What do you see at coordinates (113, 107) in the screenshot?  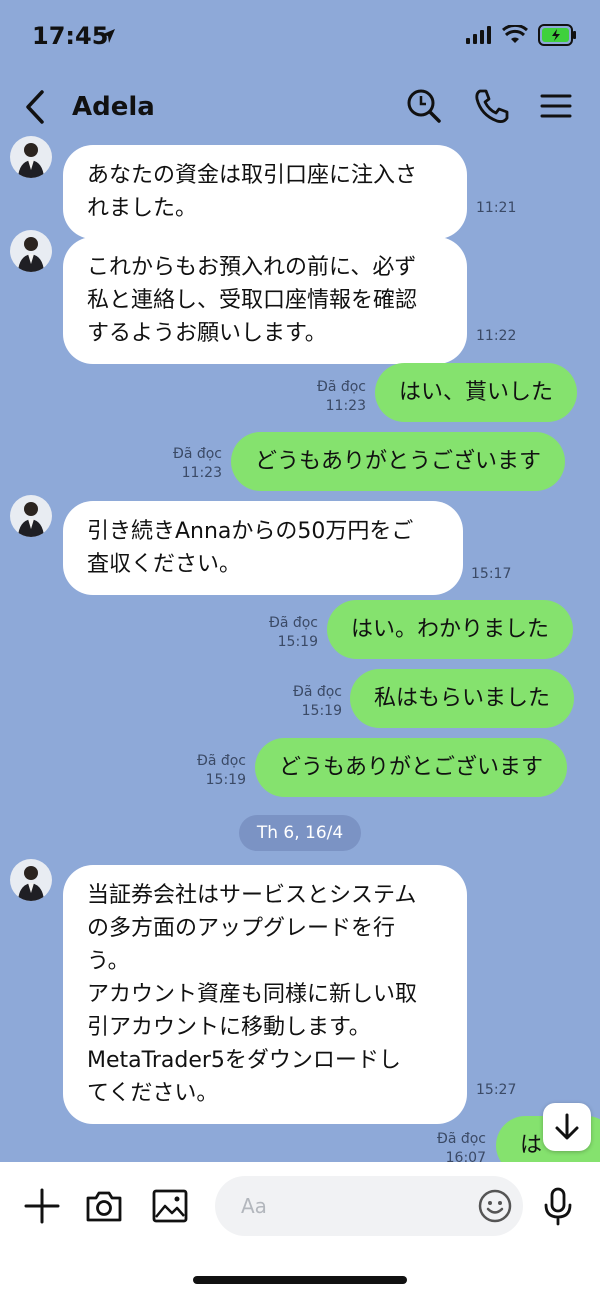 I see `chat-title: Adela` at bounding box center [113, 107].